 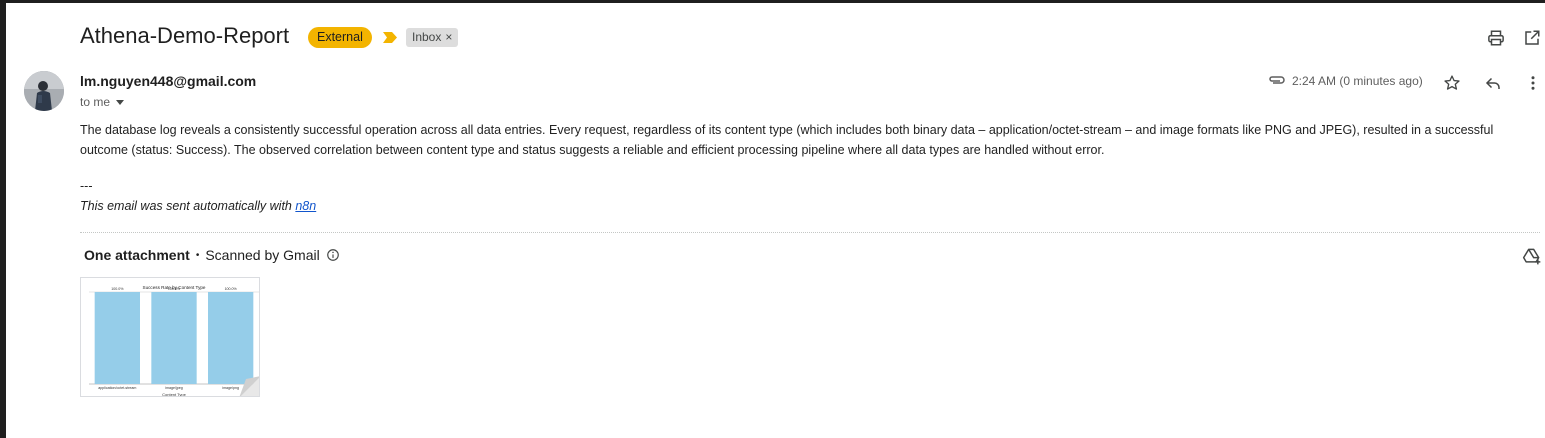 What do you see at coordinates (1277, 80) in the screenshot?
I see `paperclip-icon` at bounding box center [1277, 80].